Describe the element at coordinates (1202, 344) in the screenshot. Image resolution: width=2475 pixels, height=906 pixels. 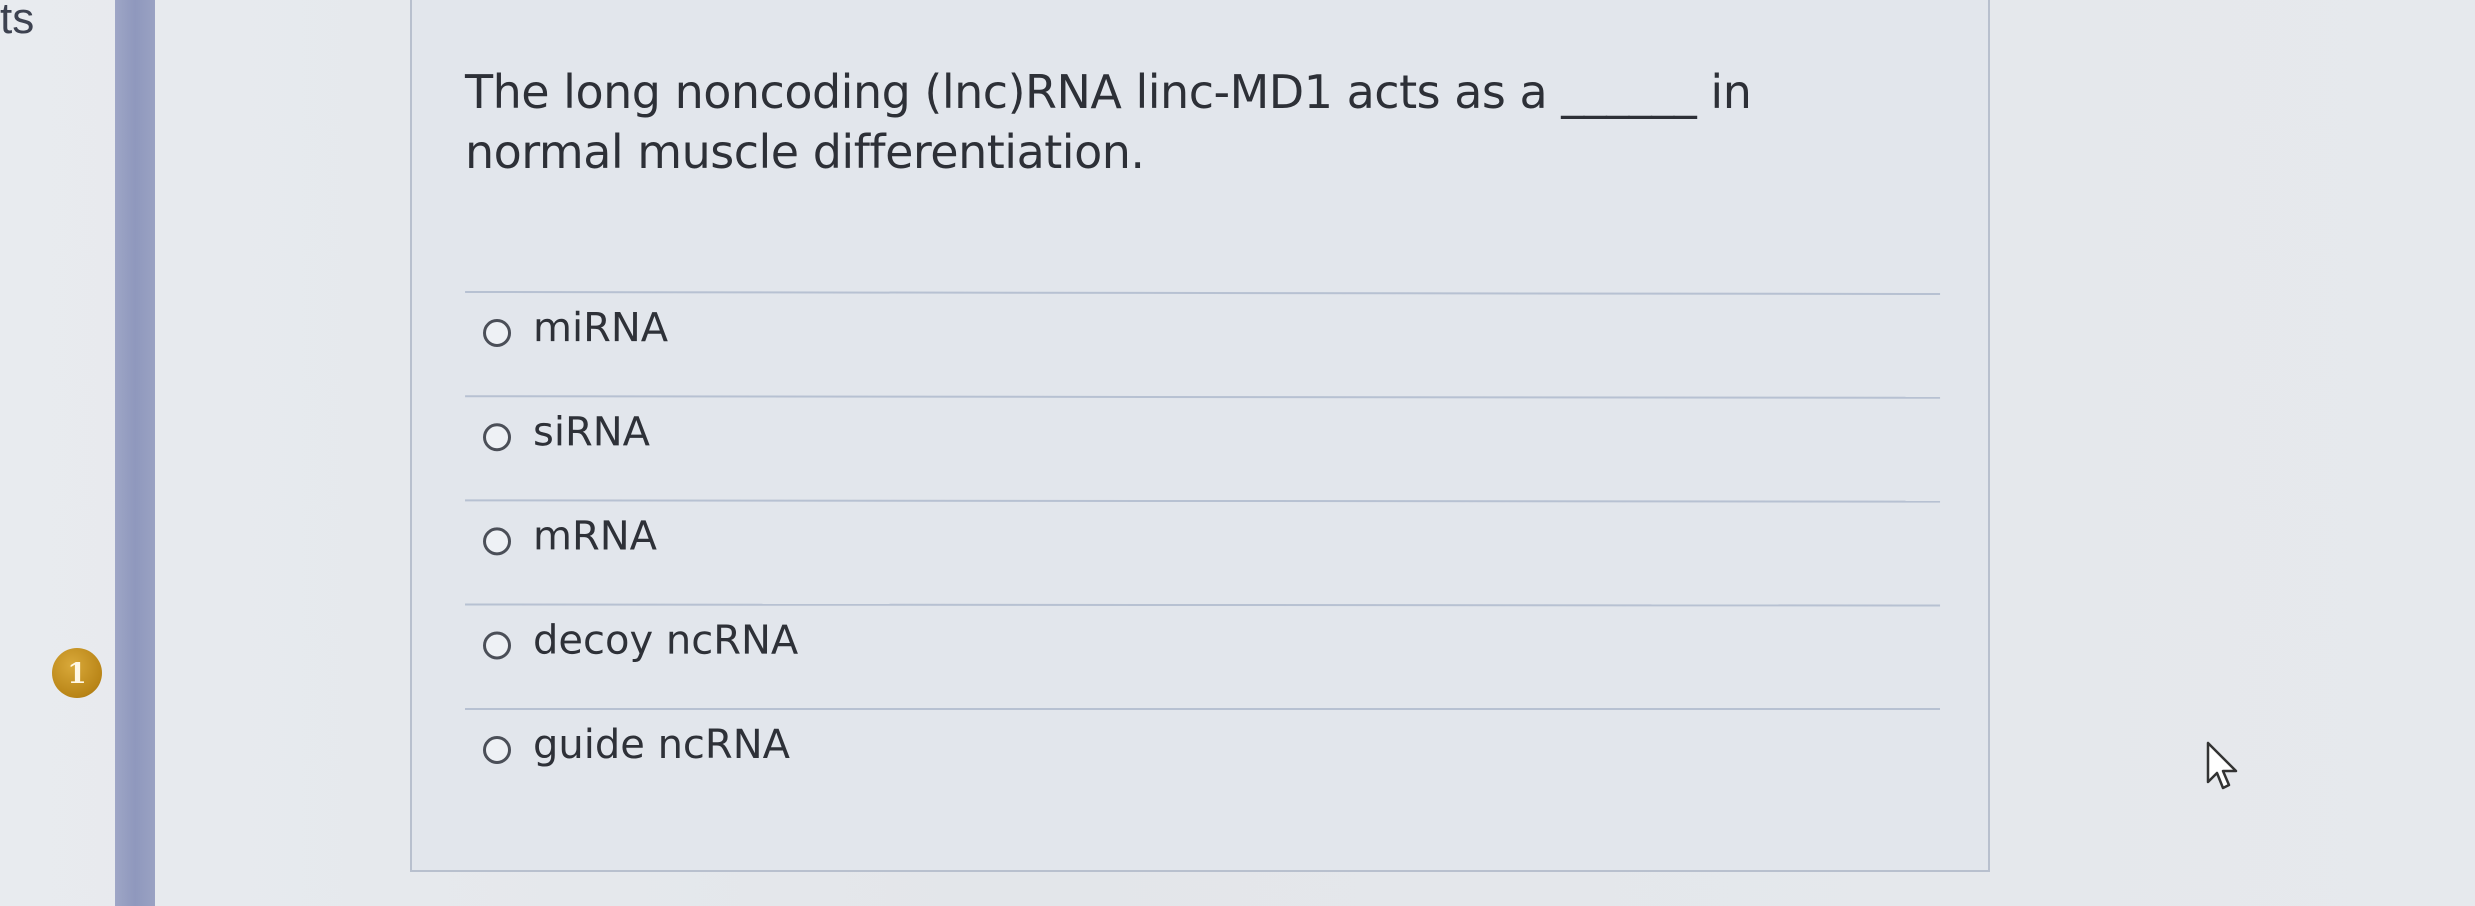
I see `option-mirna: miRNA` at that location.